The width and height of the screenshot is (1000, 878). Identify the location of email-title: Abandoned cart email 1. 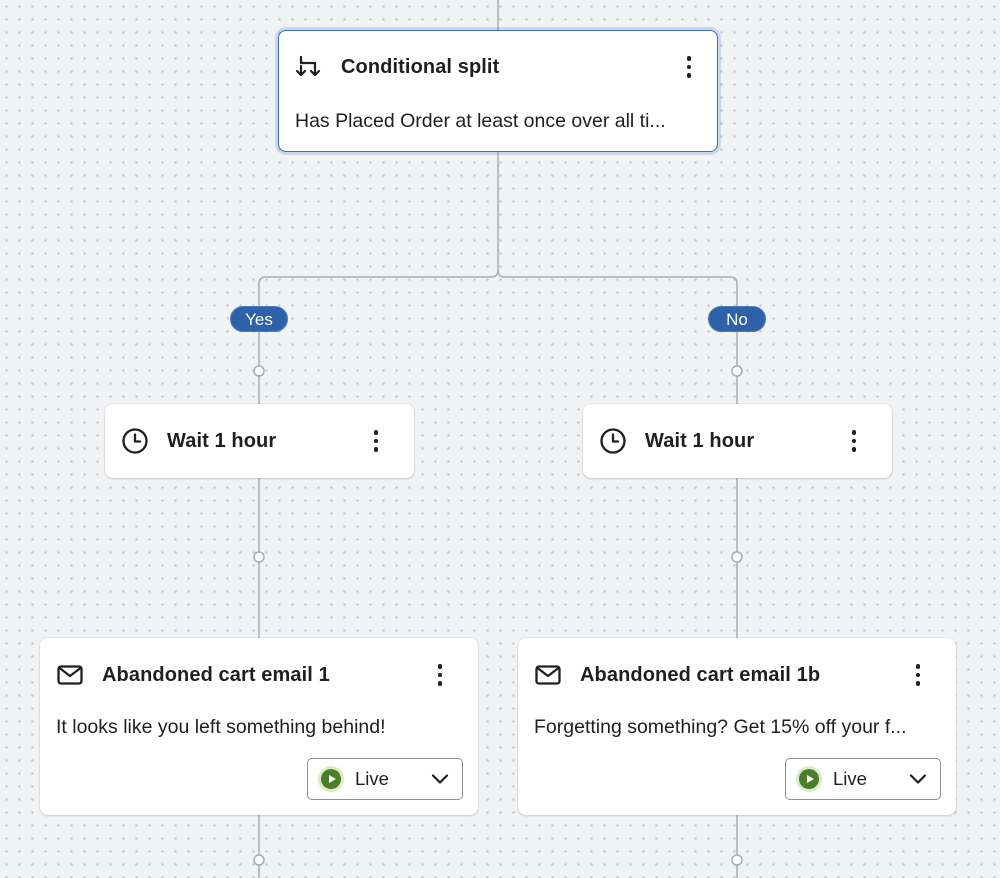
(216, 674).